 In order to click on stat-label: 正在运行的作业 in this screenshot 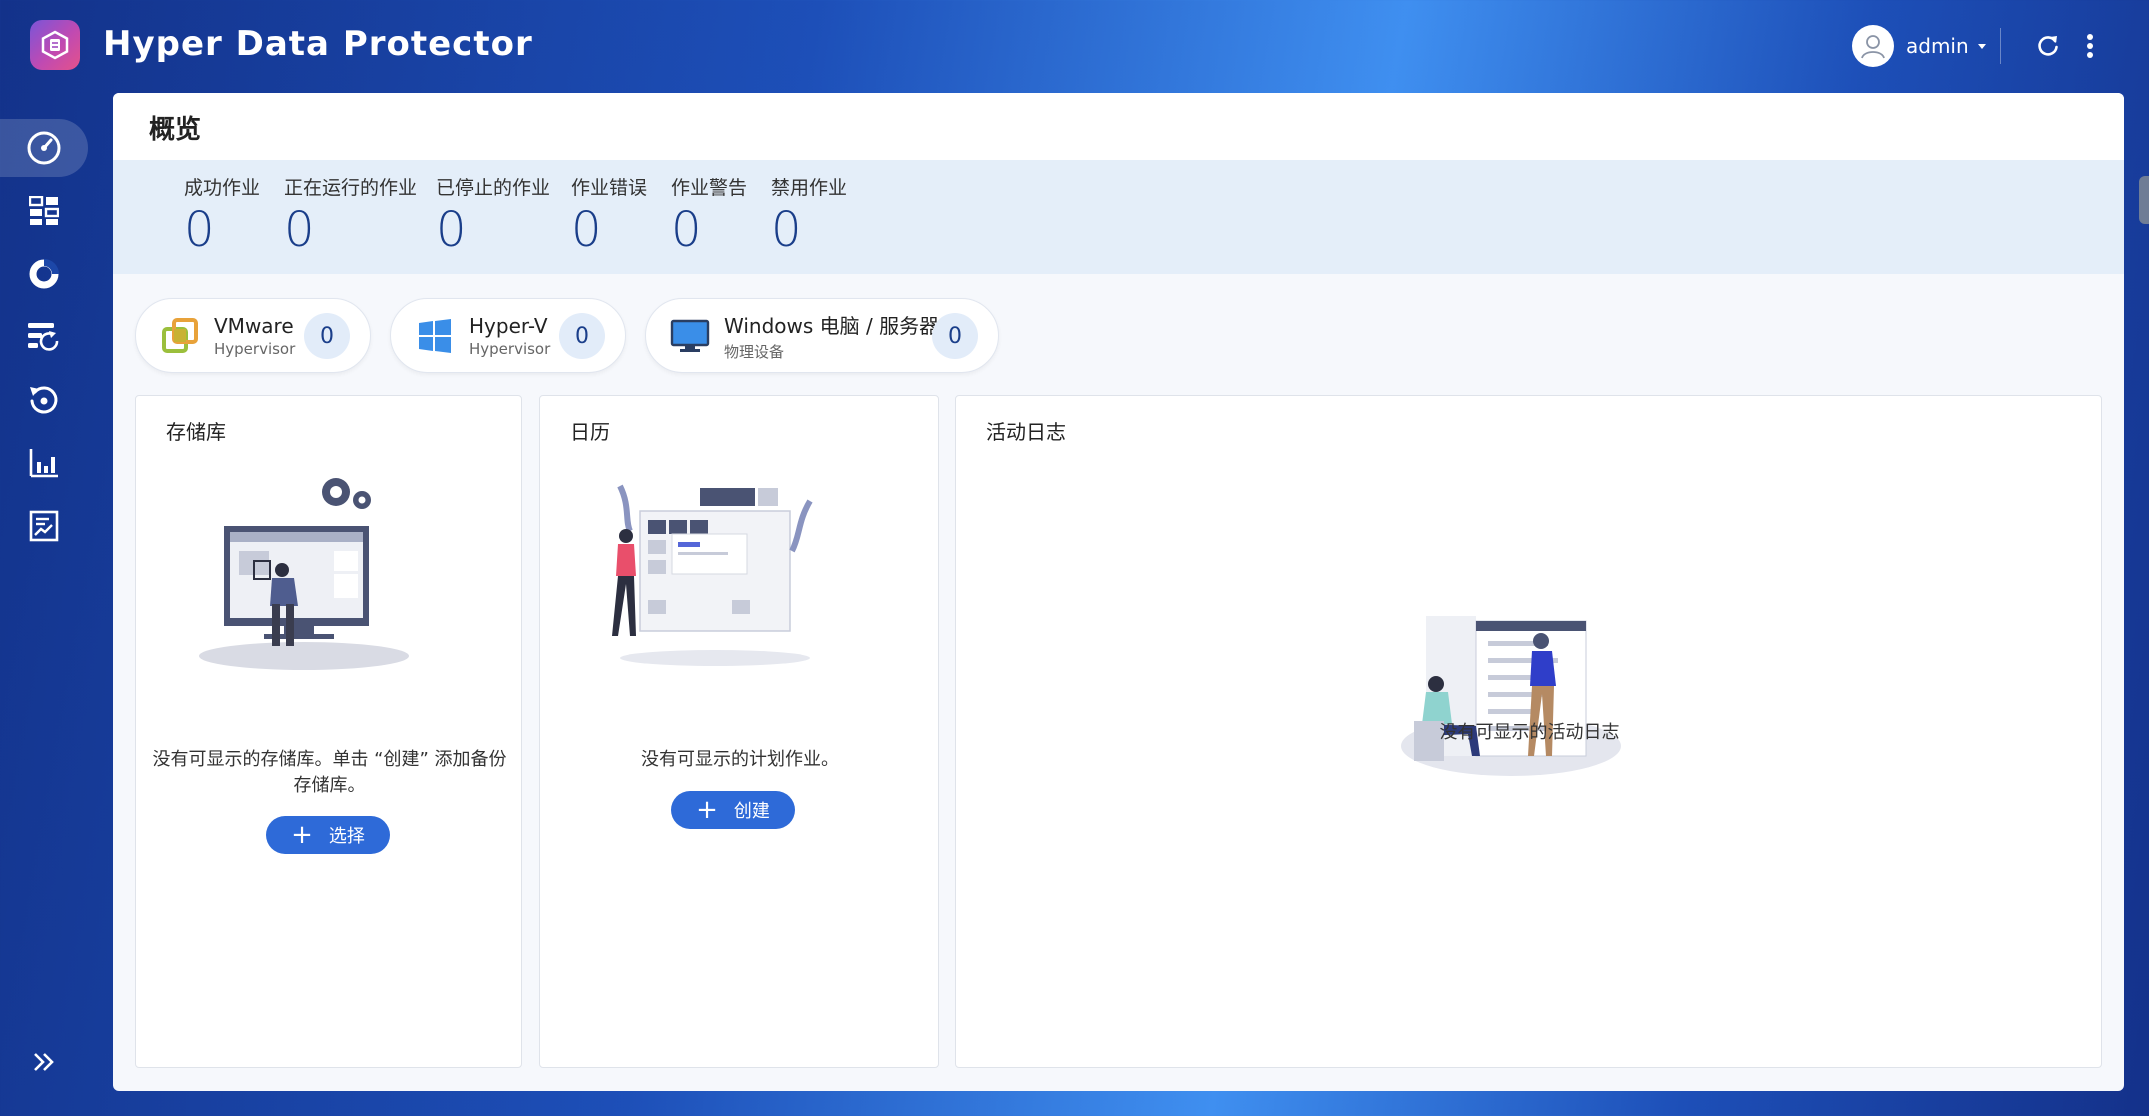, I will do `click(351, 188)`.